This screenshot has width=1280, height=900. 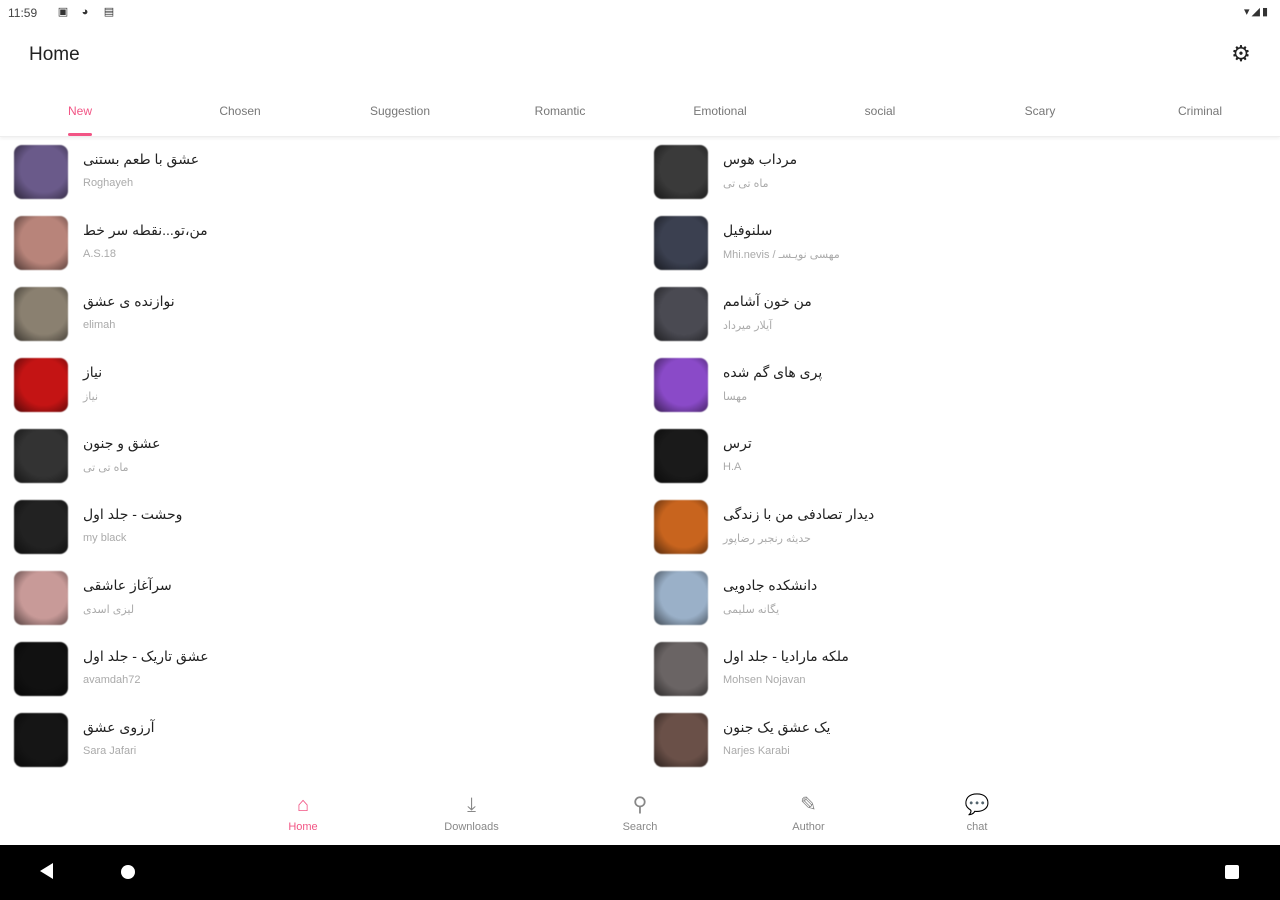 I want to click on book-title: عشق تاریک - جلد اول, so click(x=146, y=656).